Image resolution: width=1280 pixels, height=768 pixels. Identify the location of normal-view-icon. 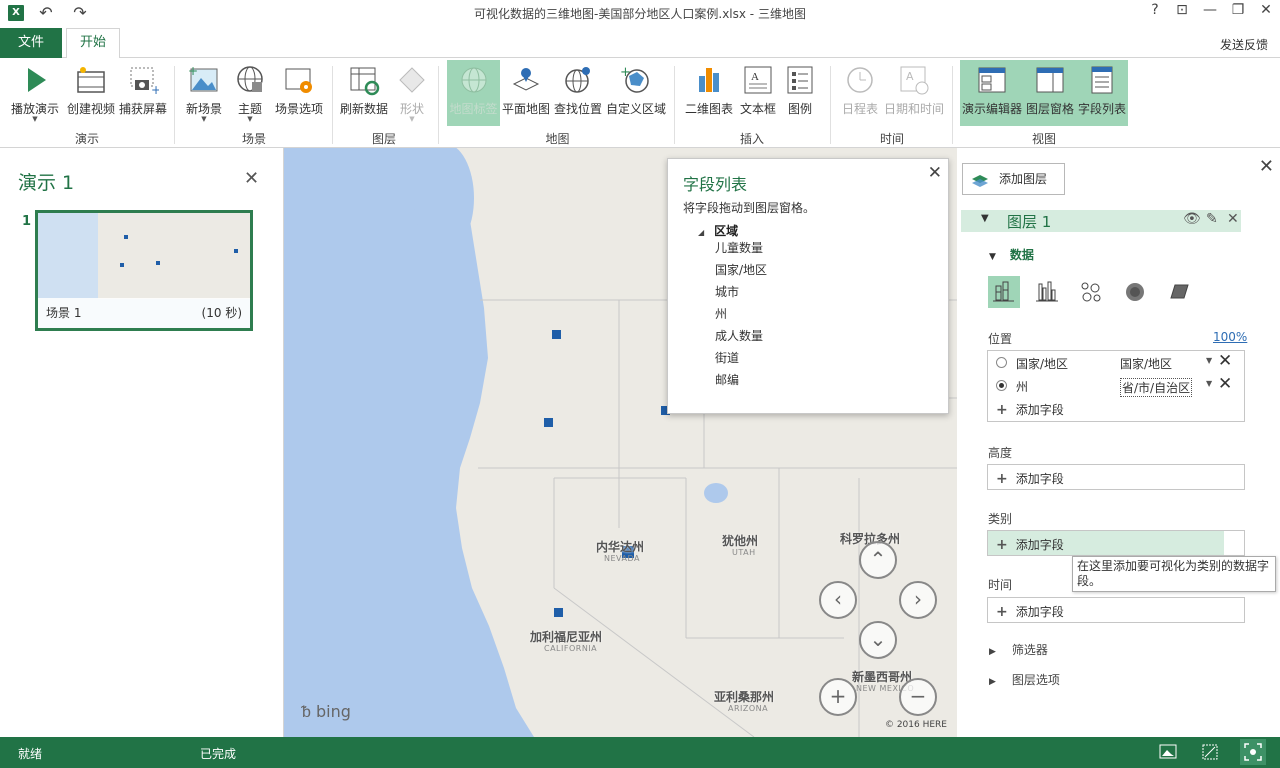
(1168, 752).